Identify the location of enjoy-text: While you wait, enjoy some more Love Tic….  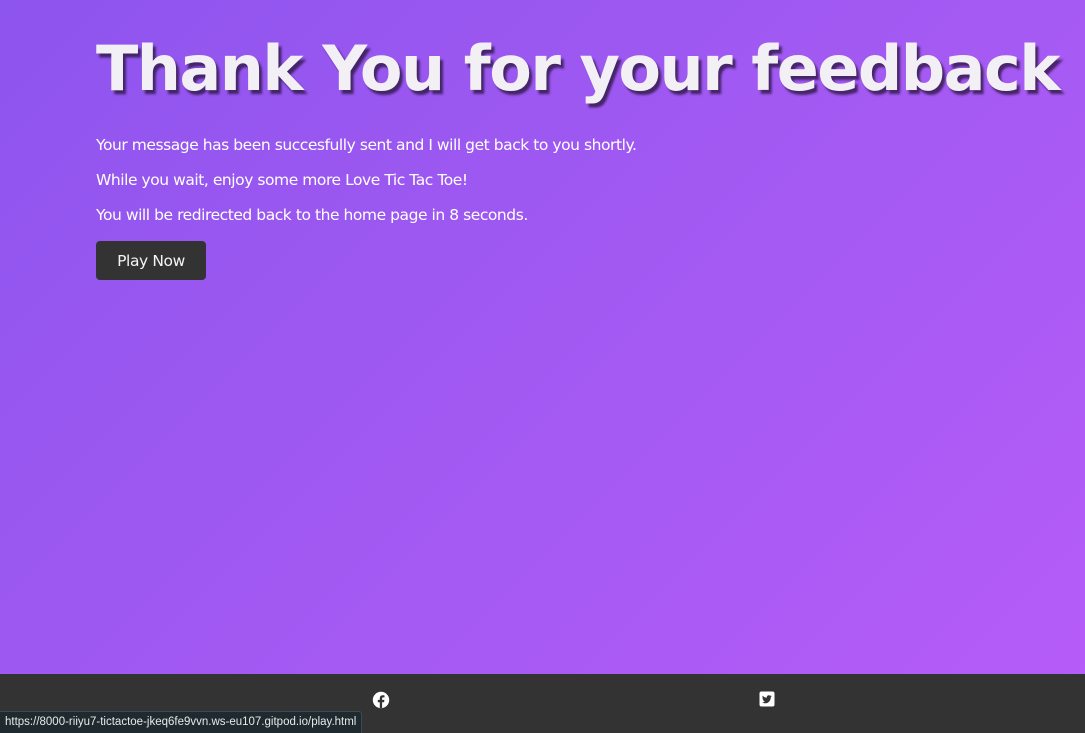
(282, 180).